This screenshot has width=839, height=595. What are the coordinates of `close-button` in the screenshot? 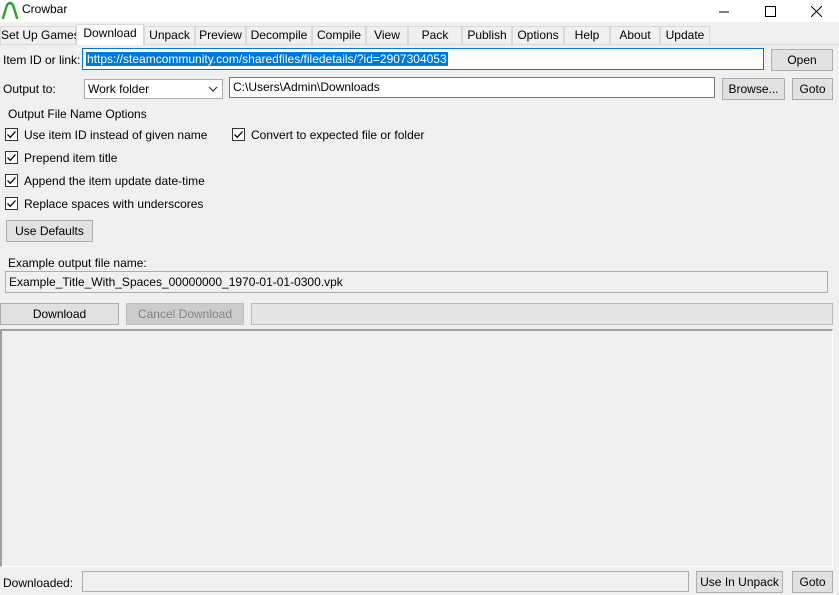 It's located at (816, 11).